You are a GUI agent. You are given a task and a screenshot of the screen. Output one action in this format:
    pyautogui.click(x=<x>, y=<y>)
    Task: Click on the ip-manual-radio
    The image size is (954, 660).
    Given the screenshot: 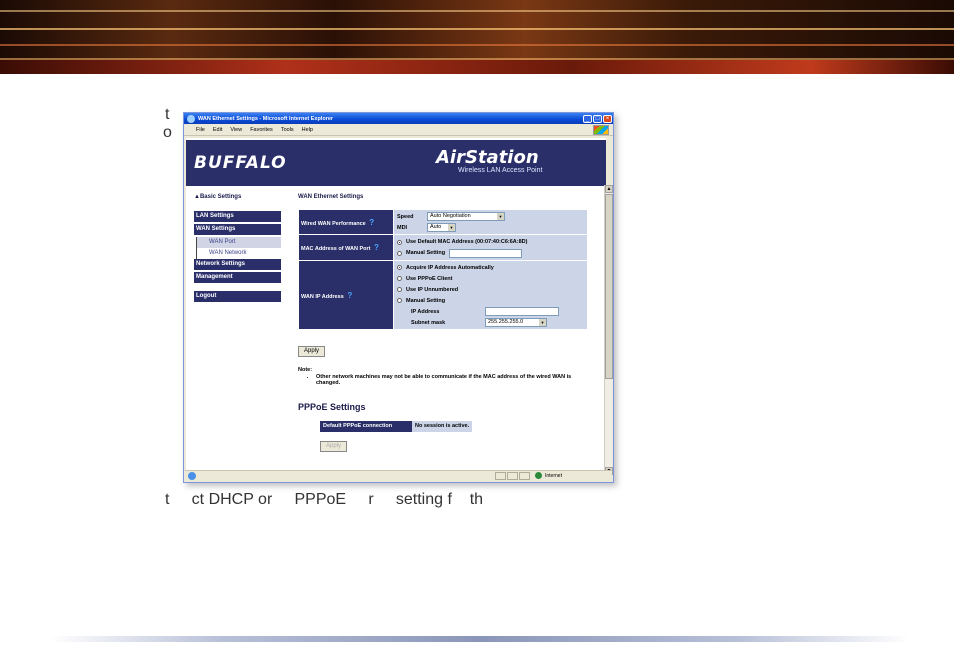 What is the action you would take?
    pyautogui.click(x=399, y=300)
    